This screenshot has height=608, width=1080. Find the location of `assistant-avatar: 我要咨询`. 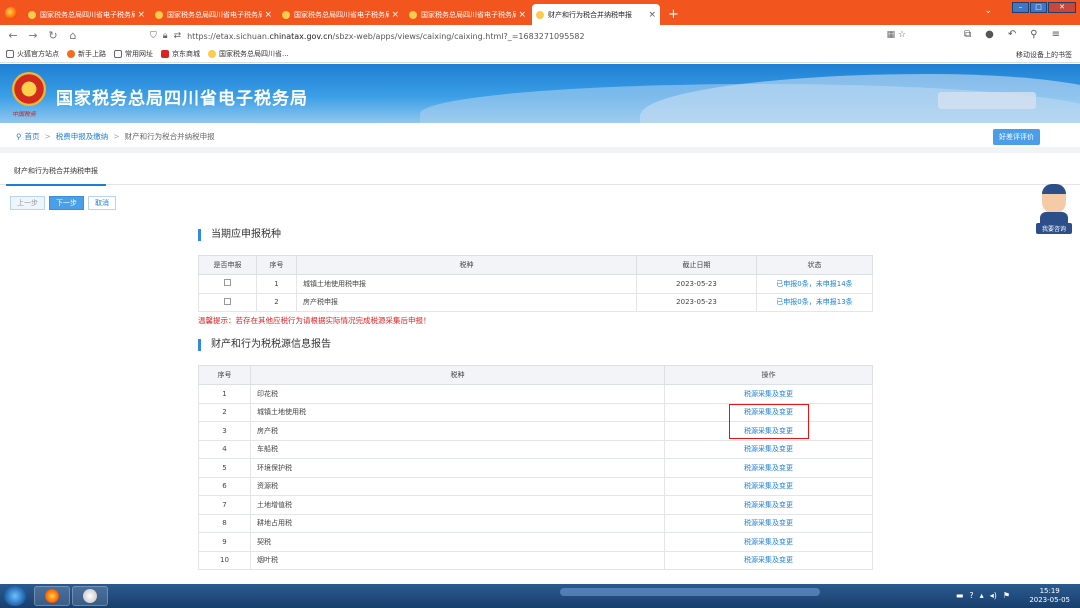

assistant-avatar: 我要咨询 is located at coordinates (1054, 208).